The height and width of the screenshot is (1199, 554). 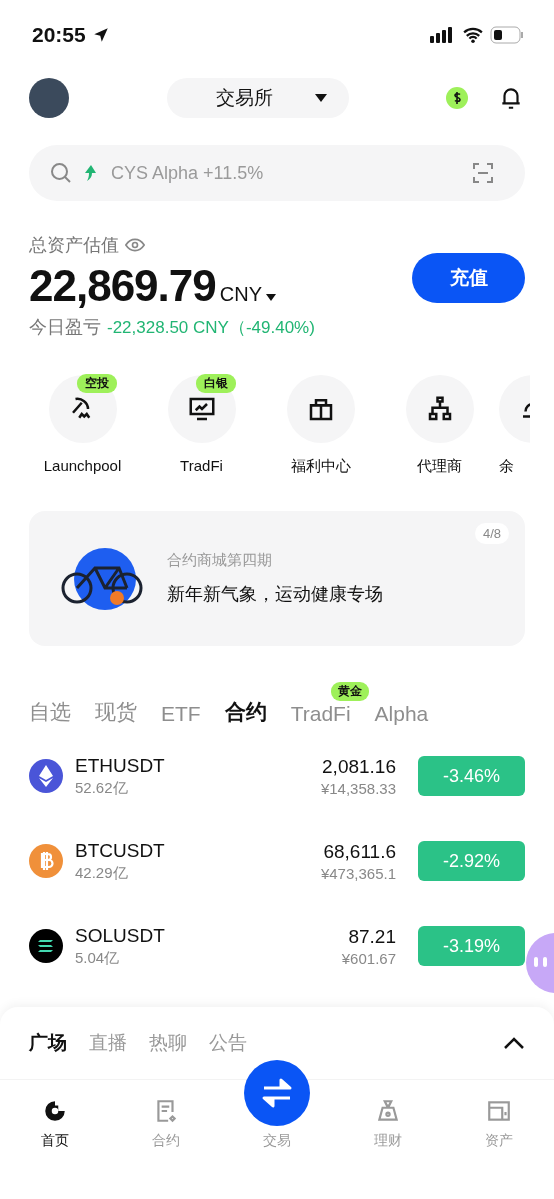 What do you see at coordinates (240, 294) in the screenshot?
I see `currency-selector: CNY` at bounding box center [240, 294].